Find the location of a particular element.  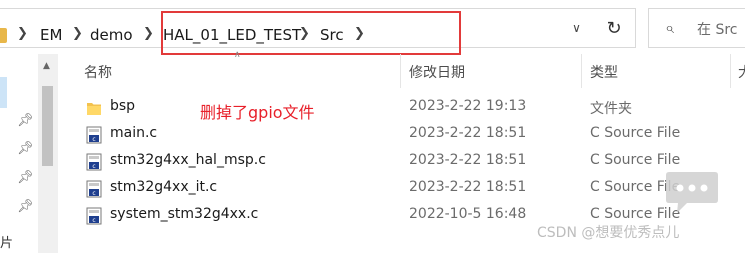

file-name: stm32g4xx_hal_msp.c is located at coordinates (188, 160).